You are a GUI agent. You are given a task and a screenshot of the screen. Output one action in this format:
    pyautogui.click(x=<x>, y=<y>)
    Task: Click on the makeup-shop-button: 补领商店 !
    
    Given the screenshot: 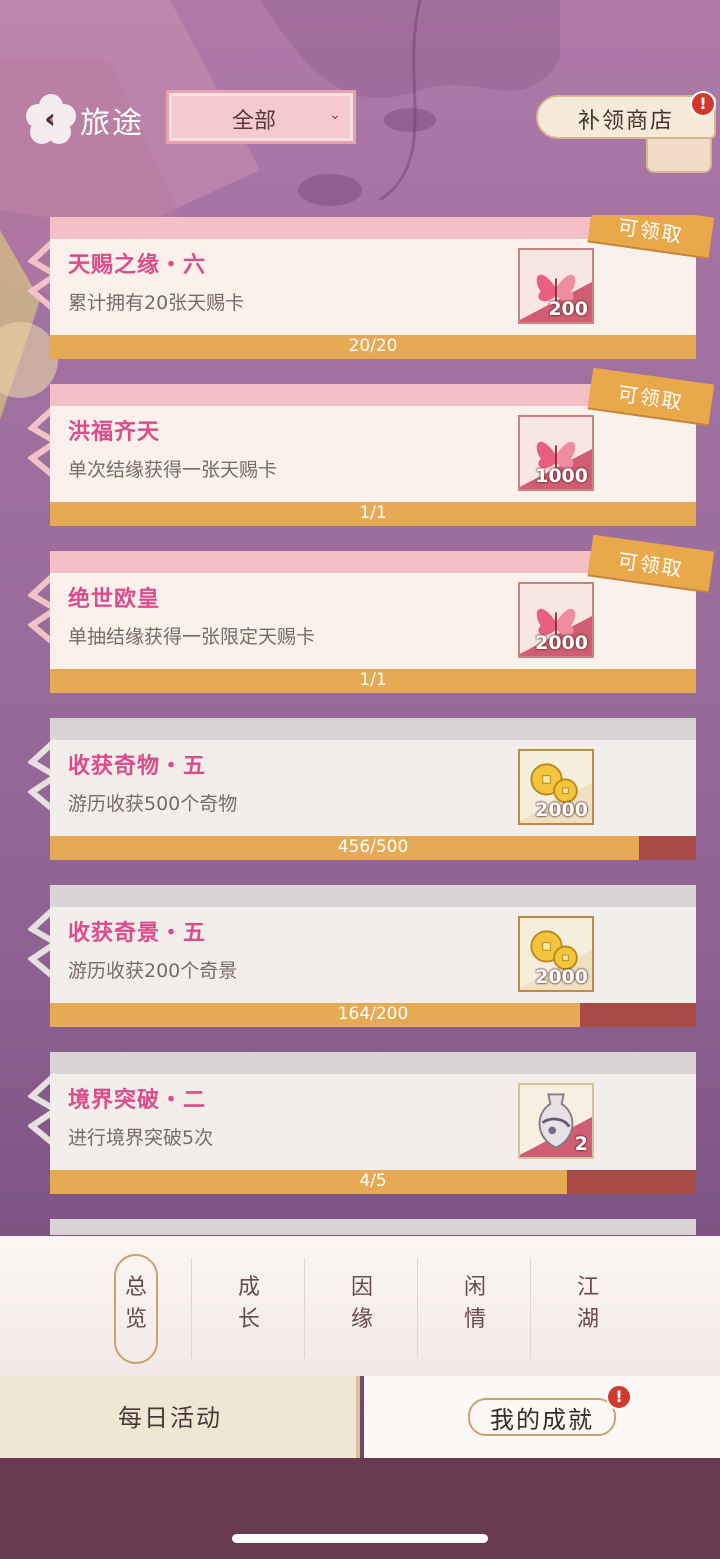 What is the action you would take?
    pyautogui.click(x=626, y=132)
    